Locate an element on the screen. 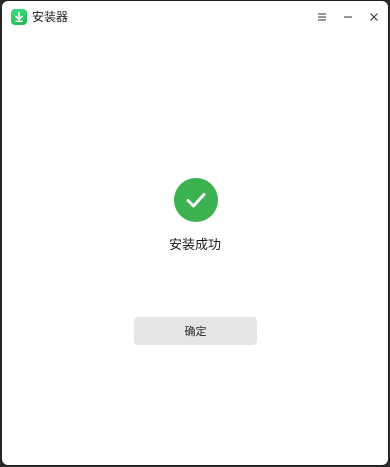 This screenshot has height=467, width=390. close-icon is located at coordinates (374, 17).